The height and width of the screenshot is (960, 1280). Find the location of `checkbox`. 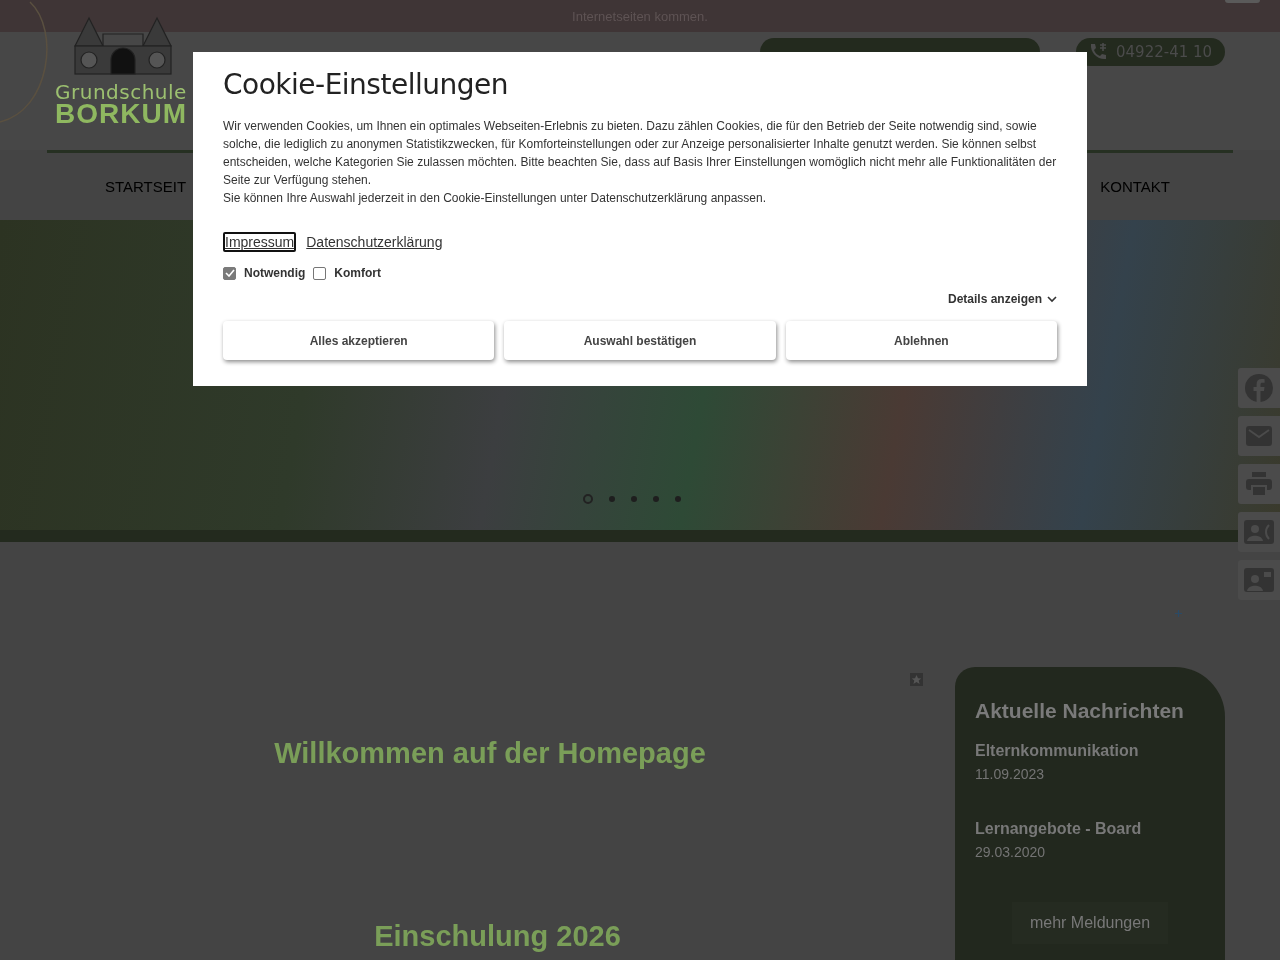

checkbox is located at coordinates (320, 273).